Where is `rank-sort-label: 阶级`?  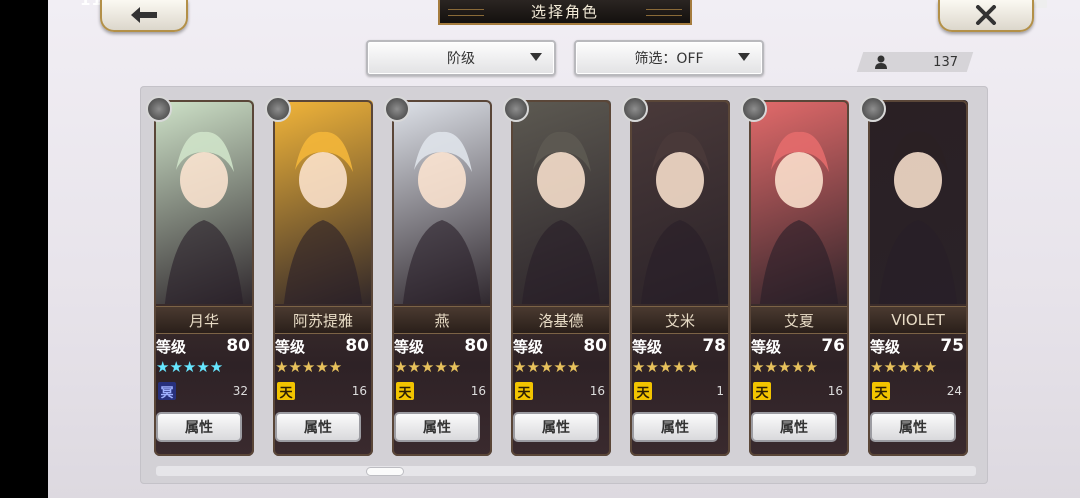
rank-sort-label: 阶级 is located at coordinates (461, 59).